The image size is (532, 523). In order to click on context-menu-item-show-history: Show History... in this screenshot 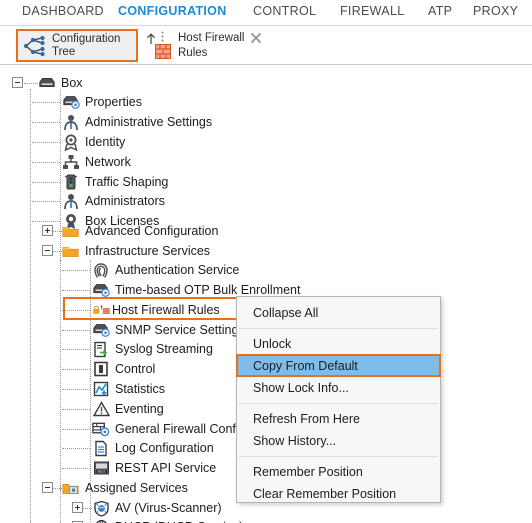, I will do `click(338, 441)`.